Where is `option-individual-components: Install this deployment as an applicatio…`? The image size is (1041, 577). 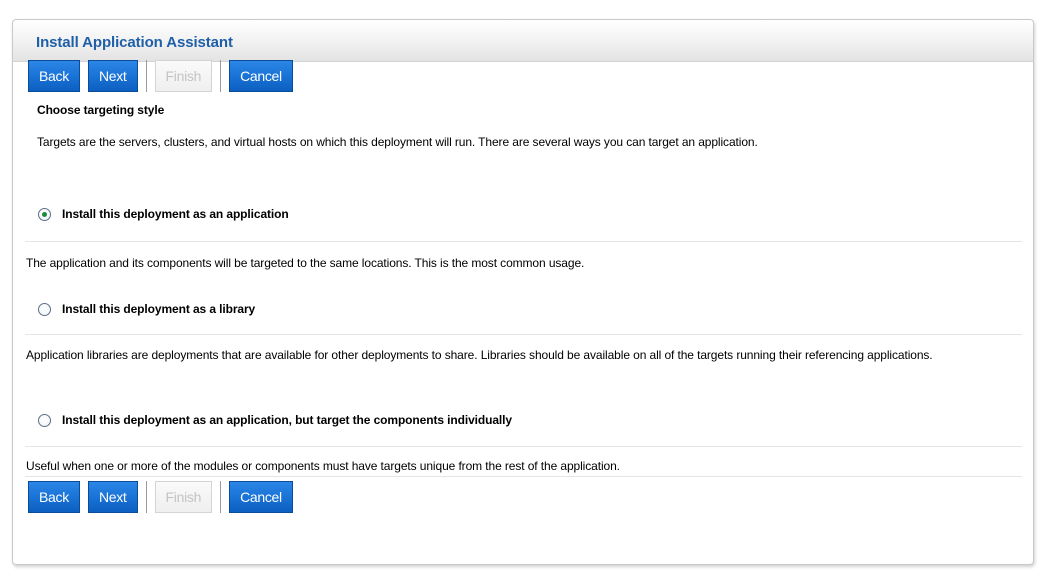
option-individual-components: Install this deployment as an applicatio… is located at coordinates (275, 420).